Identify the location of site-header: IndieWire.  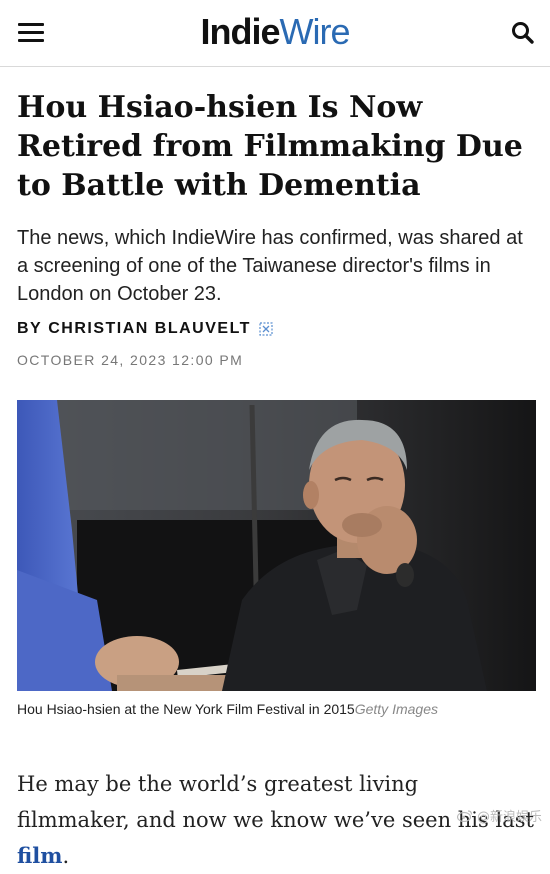
(275, 33).